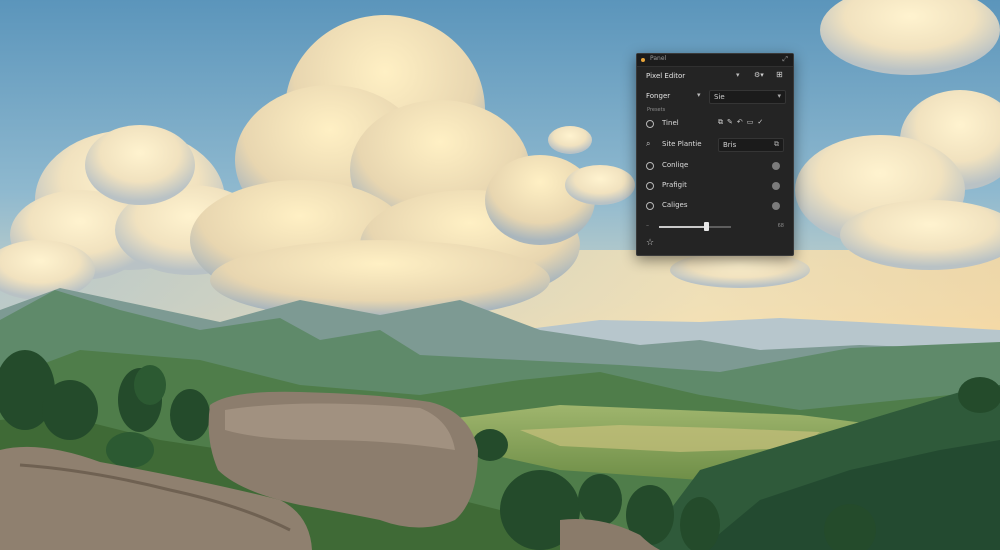  Describe the element at coordinates (716, 125) in the screenshot. I see `list-item-tinel: Tinel ⧉✎↶▭✓` at that location.